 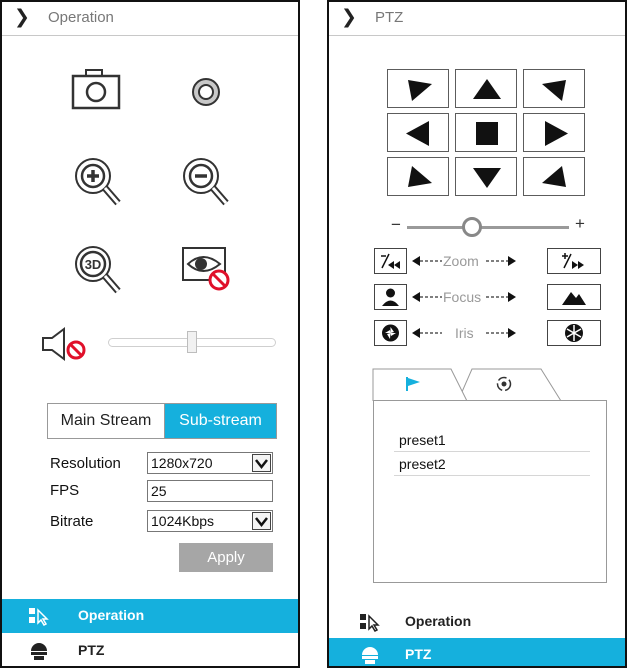 What do you see at coordinates (418, 88) in the screenshot?
I see `pan-up-left-button` at bounding box center [418, 88].